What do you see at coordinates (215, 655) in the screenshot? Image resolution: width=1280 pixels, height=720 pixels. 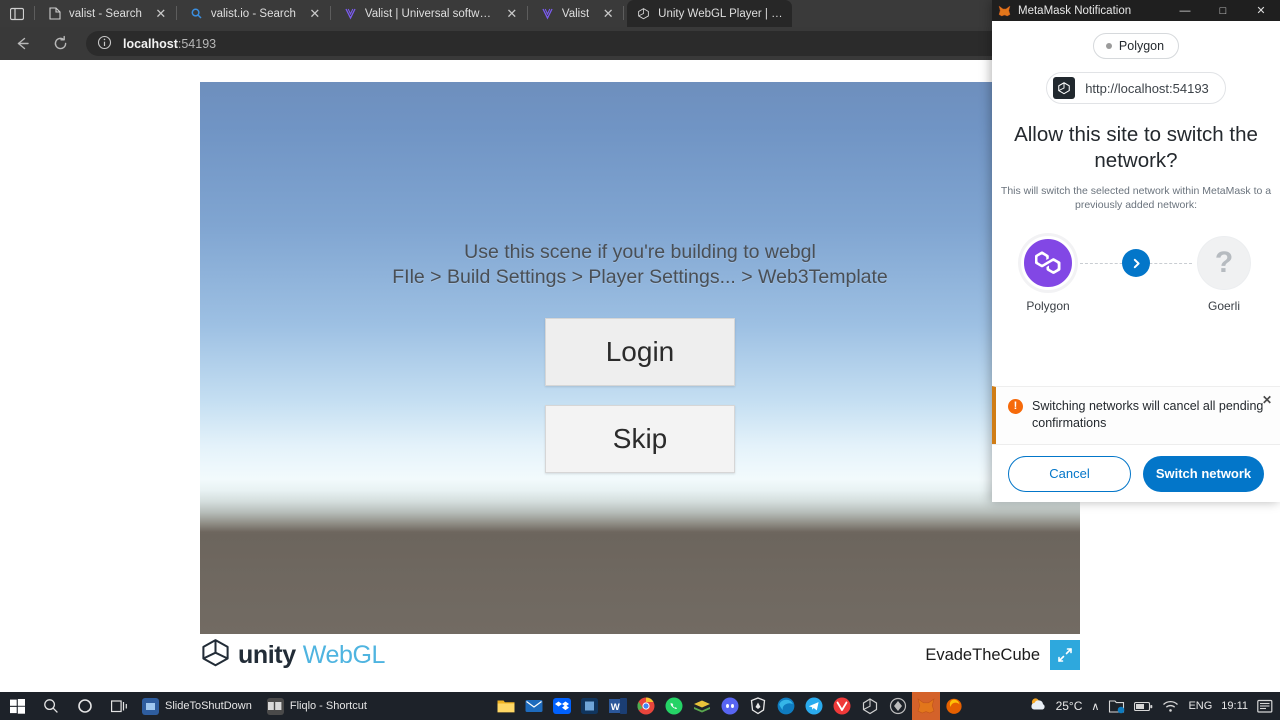 I see `unity-cube-icon` at bounding box center [215, 655].